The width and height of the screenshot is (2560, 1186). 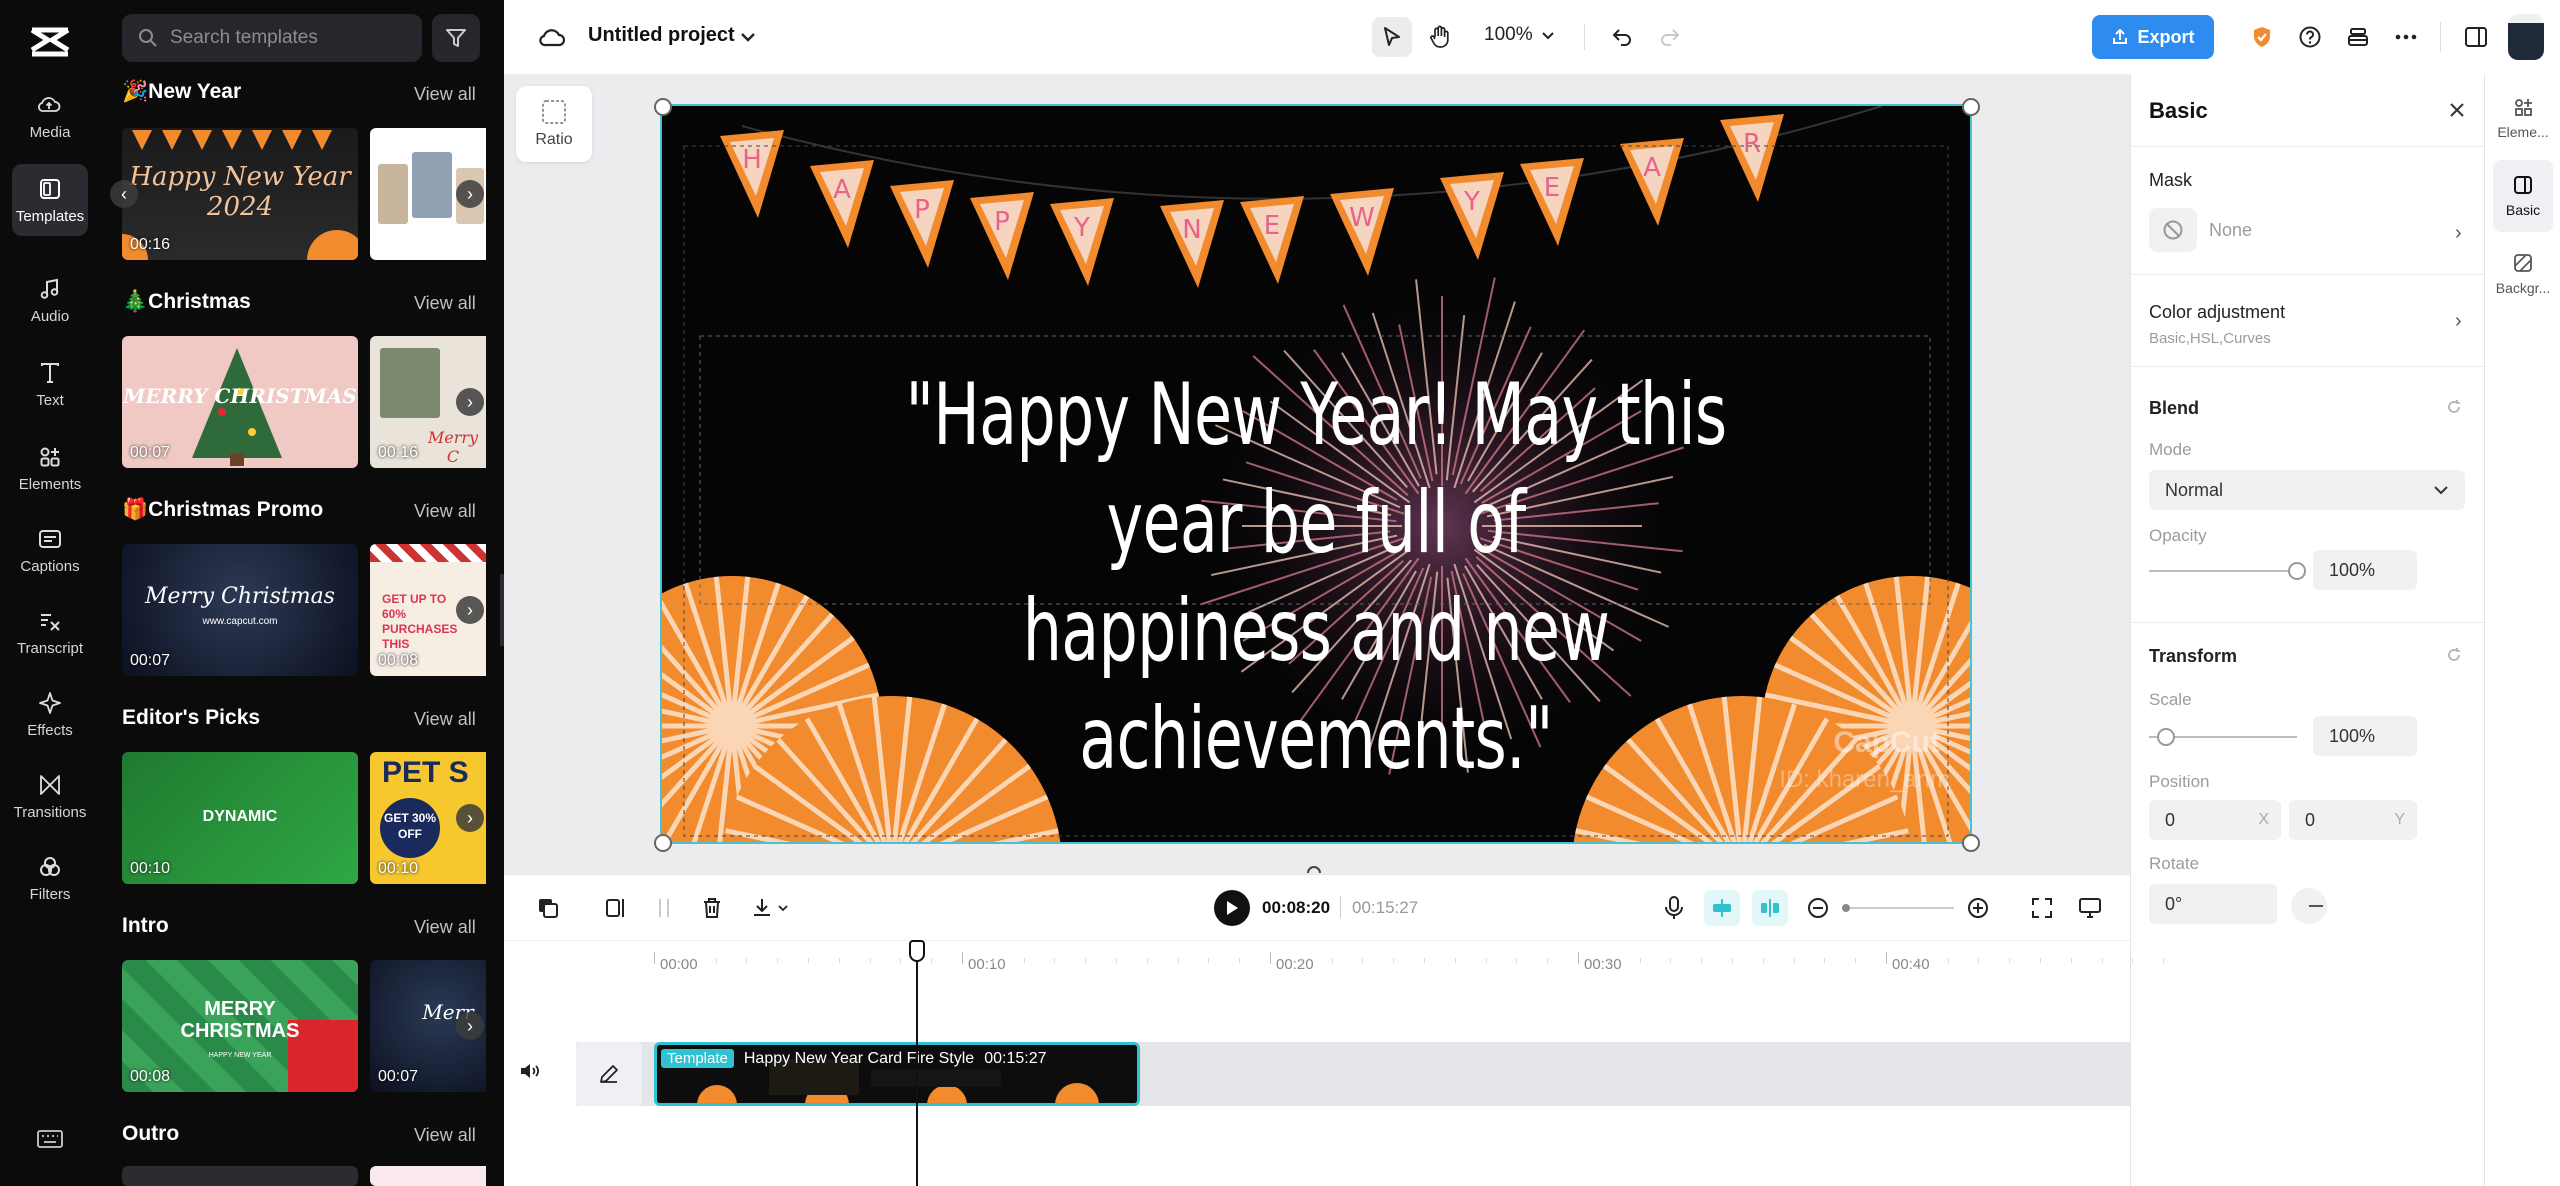 What do you see at coordinates (548, 908) in the screenshot?
I see `copy-button` at bounding box center [548, 908].